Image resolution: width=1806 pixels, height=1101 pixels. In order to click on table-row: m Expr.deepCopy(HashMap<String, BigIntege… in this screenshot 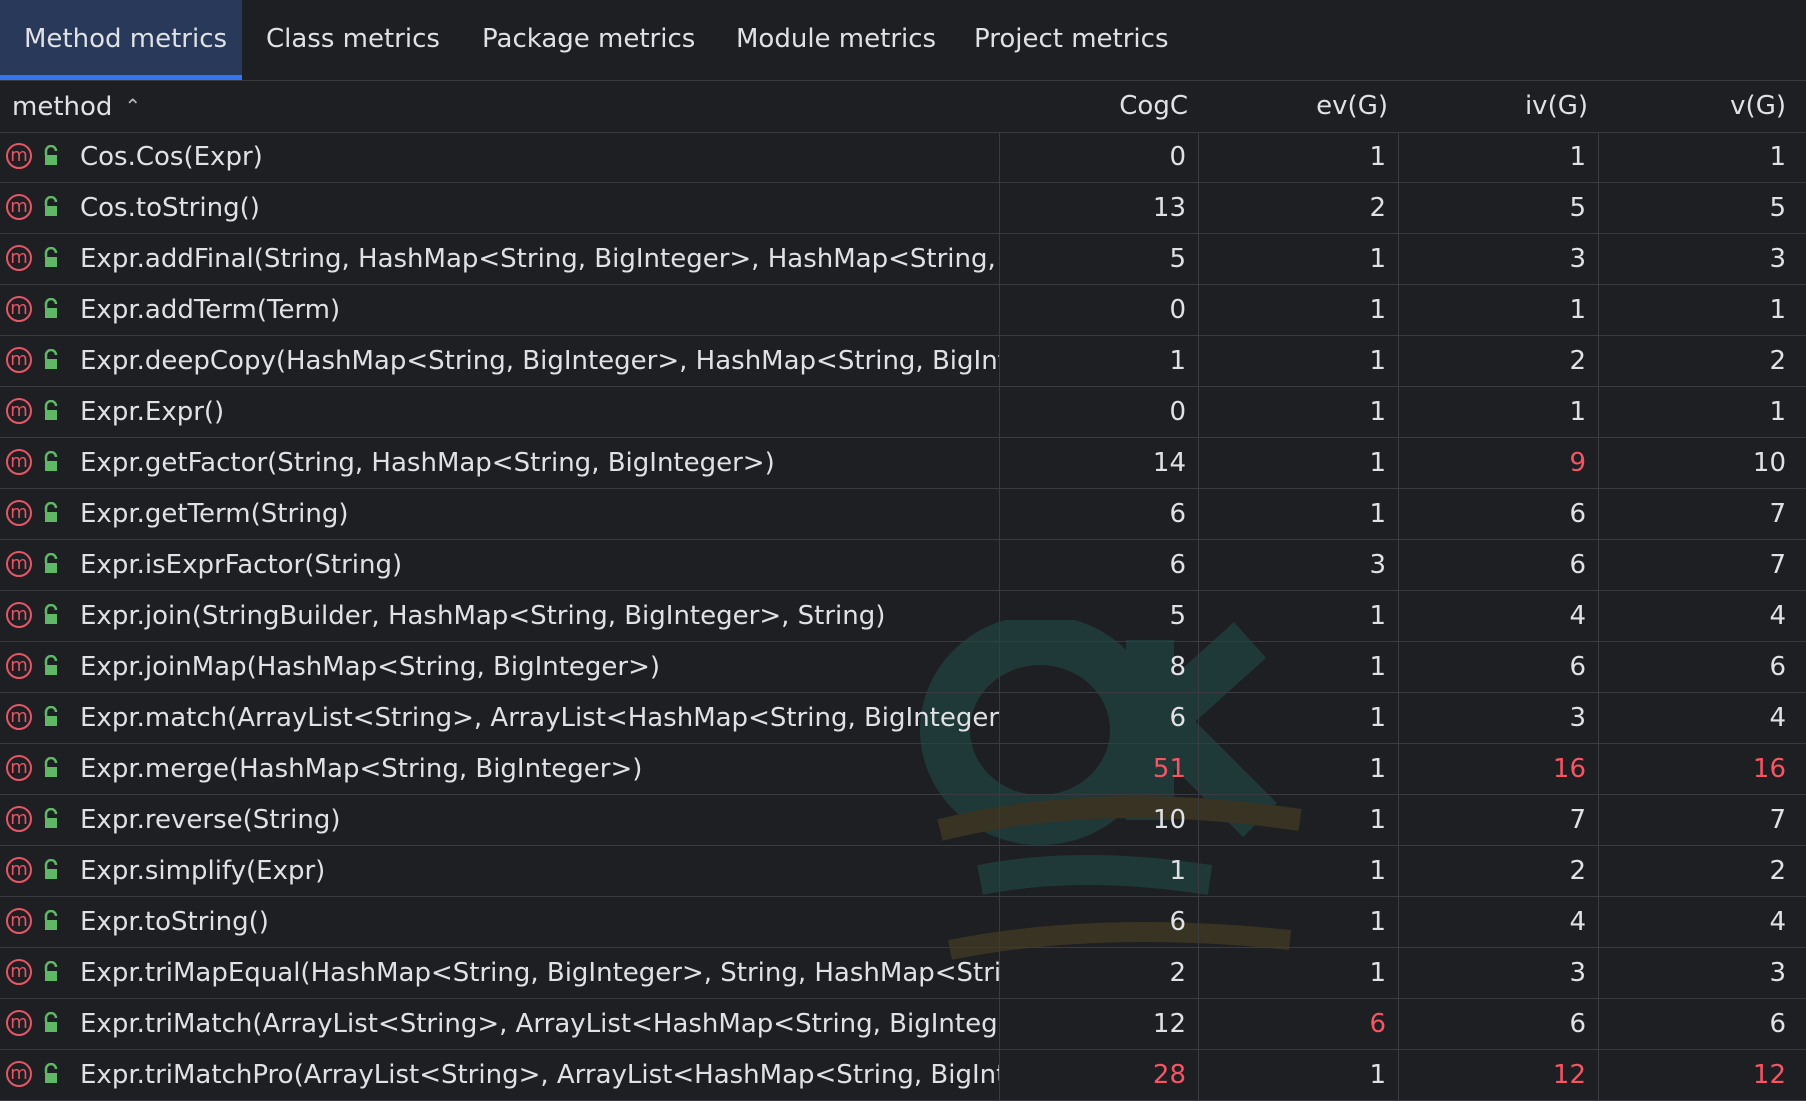, I will do `click(903, 361)`.